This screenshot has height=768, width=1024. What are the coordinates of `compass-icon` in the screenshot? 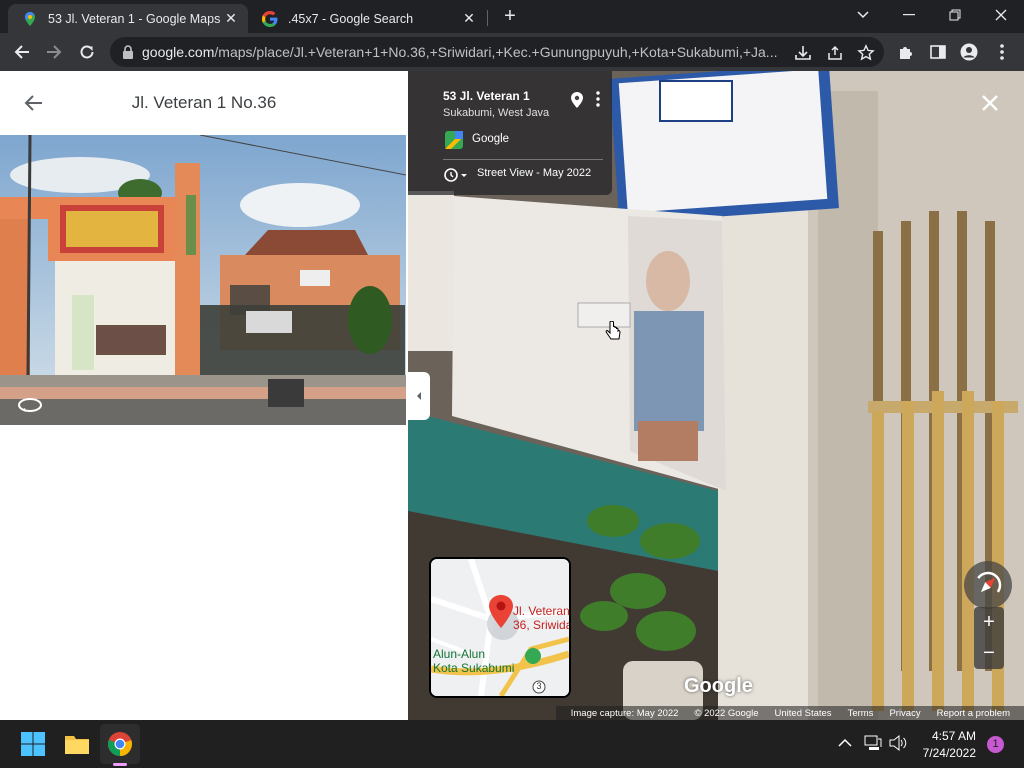 It's located at (989, 582).